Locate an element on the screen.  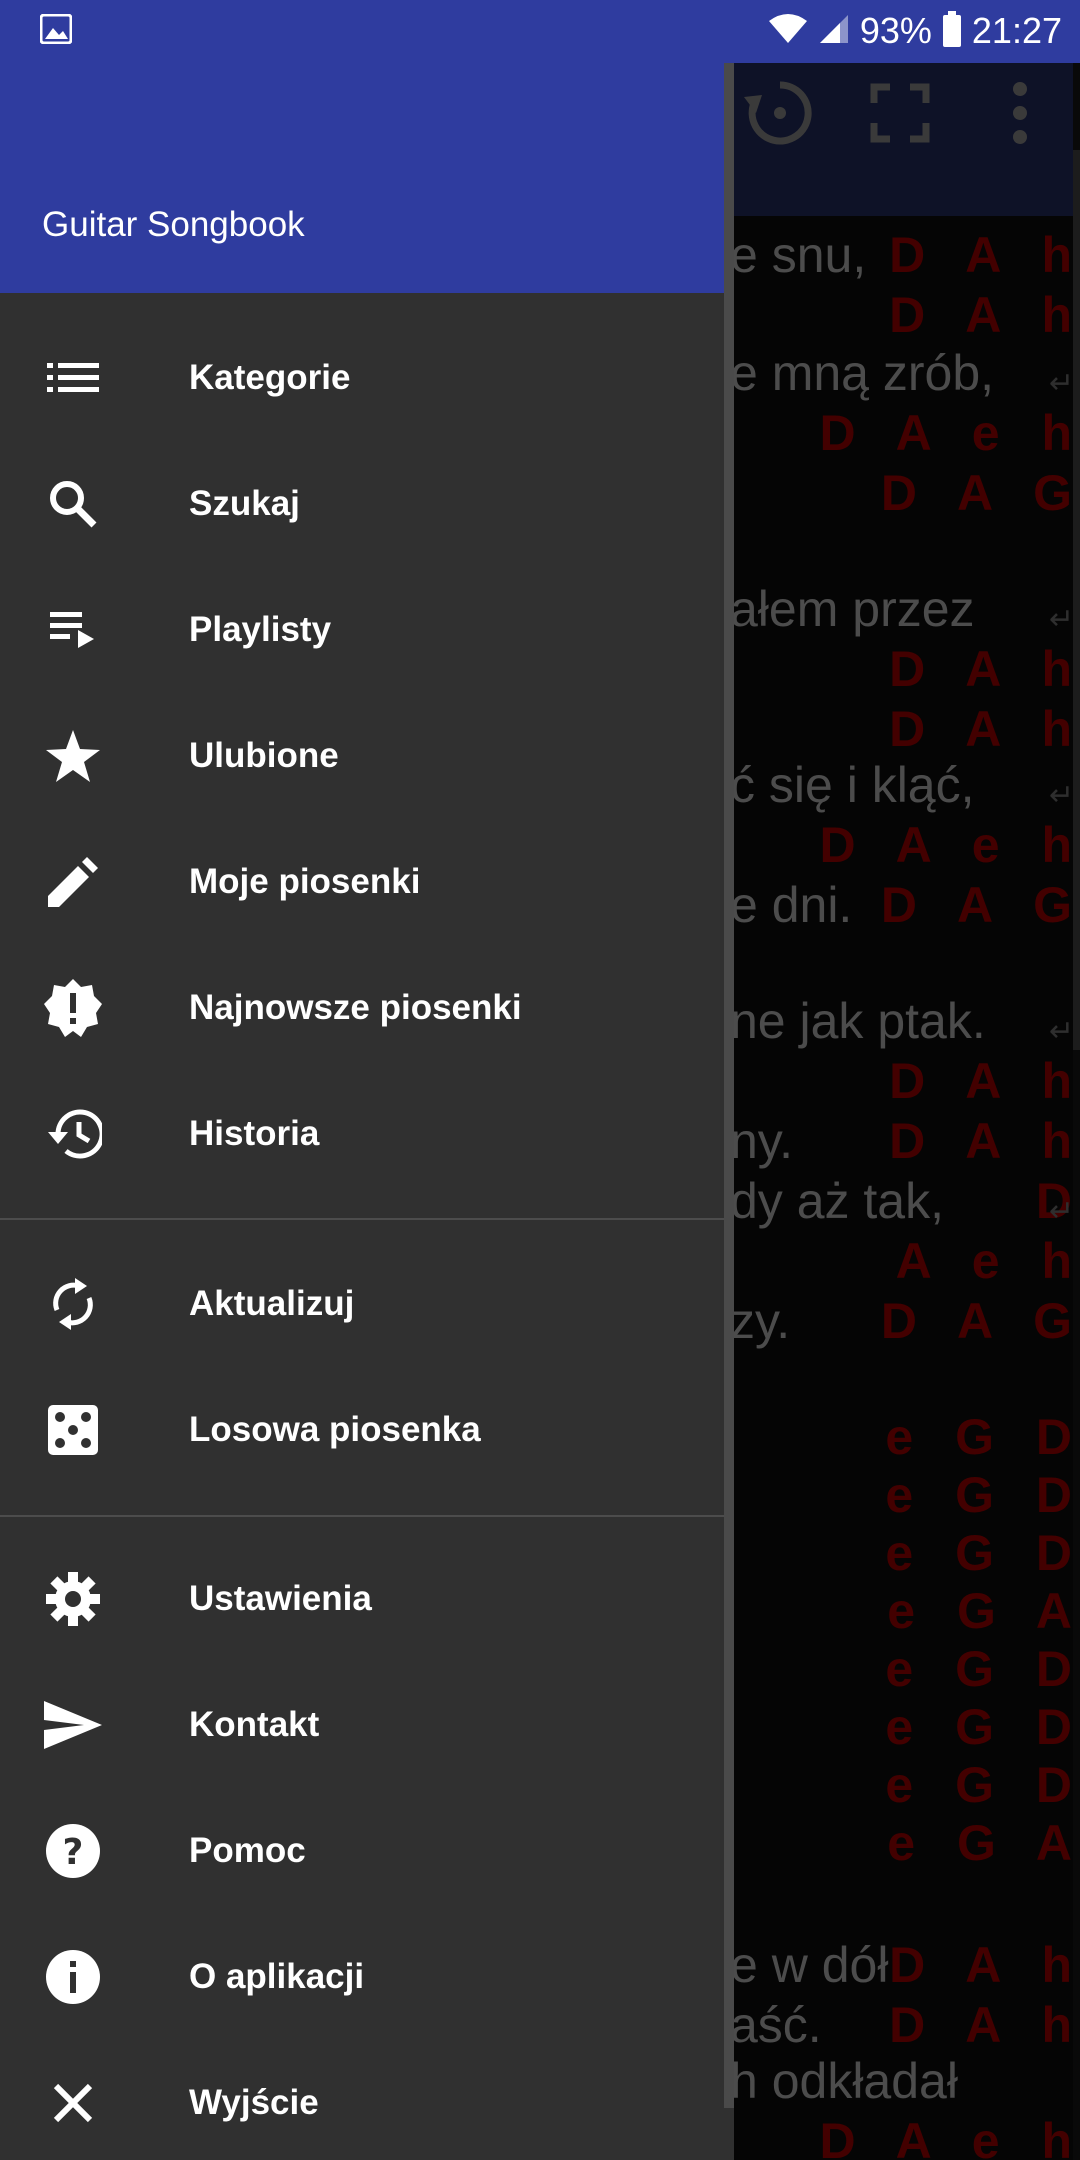
menu-label: Najnowsze piosenki is located at coordinates (355, 1007).